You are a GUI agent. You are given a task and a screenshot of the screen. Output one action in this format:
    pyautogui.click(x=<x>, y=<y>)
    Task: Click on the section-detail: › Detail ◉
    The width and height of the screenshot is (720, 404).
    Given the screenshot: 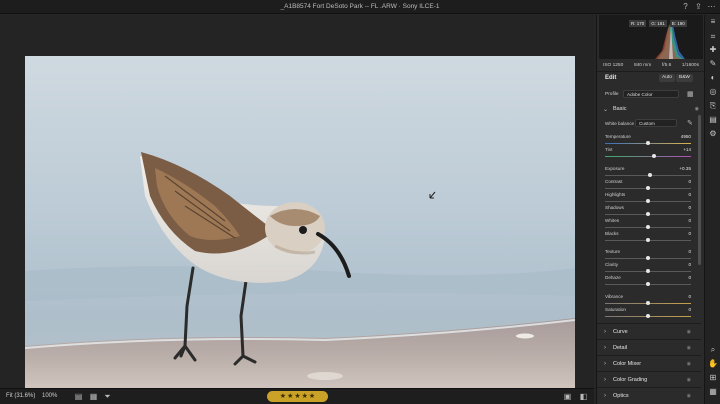 What is the action you would take?
    pyautogui.click(x=649, y=347)
    